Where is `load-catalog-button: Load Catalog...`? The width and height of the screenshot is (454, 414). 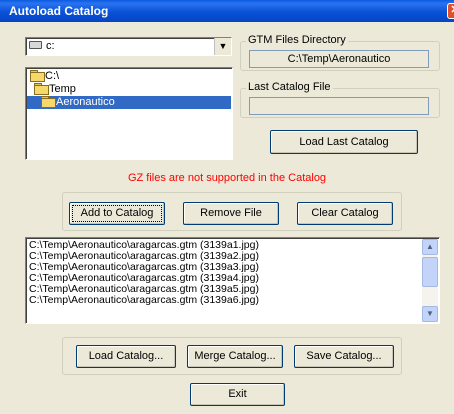
load-catalog-button: Load Catalog... is located at coordinates (126, 356).